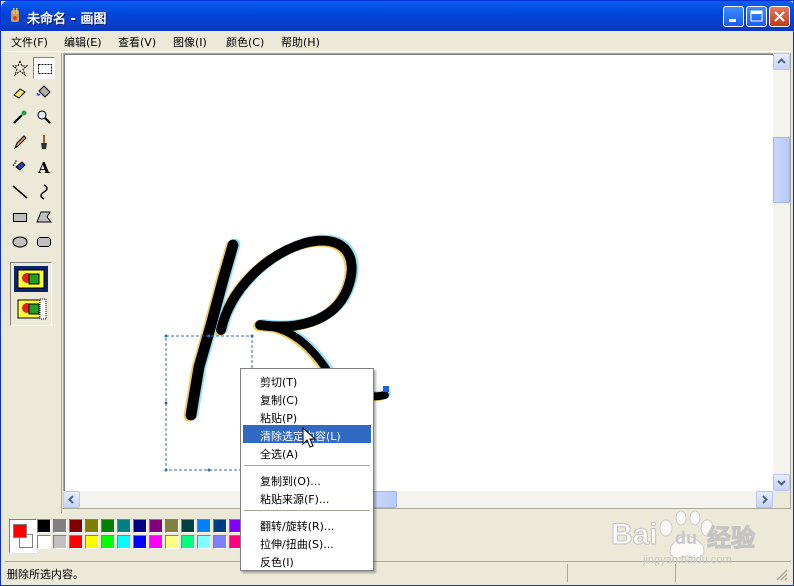 This screenshot has width=794, height=586. Describe the element at coordinates (83, 42) in the screenshot. I see `menu-edit: 编辑(E)` at that location.